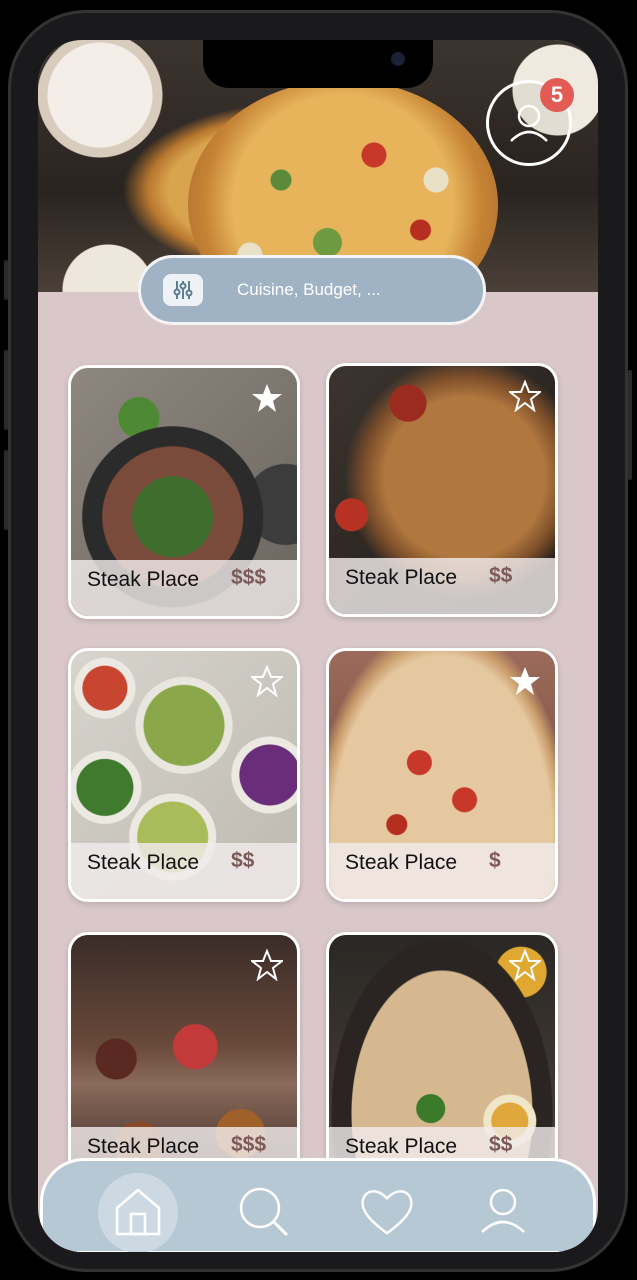  Describe the element at coordinates (630, 425) in the screenshot. I see `power-button` at that location.